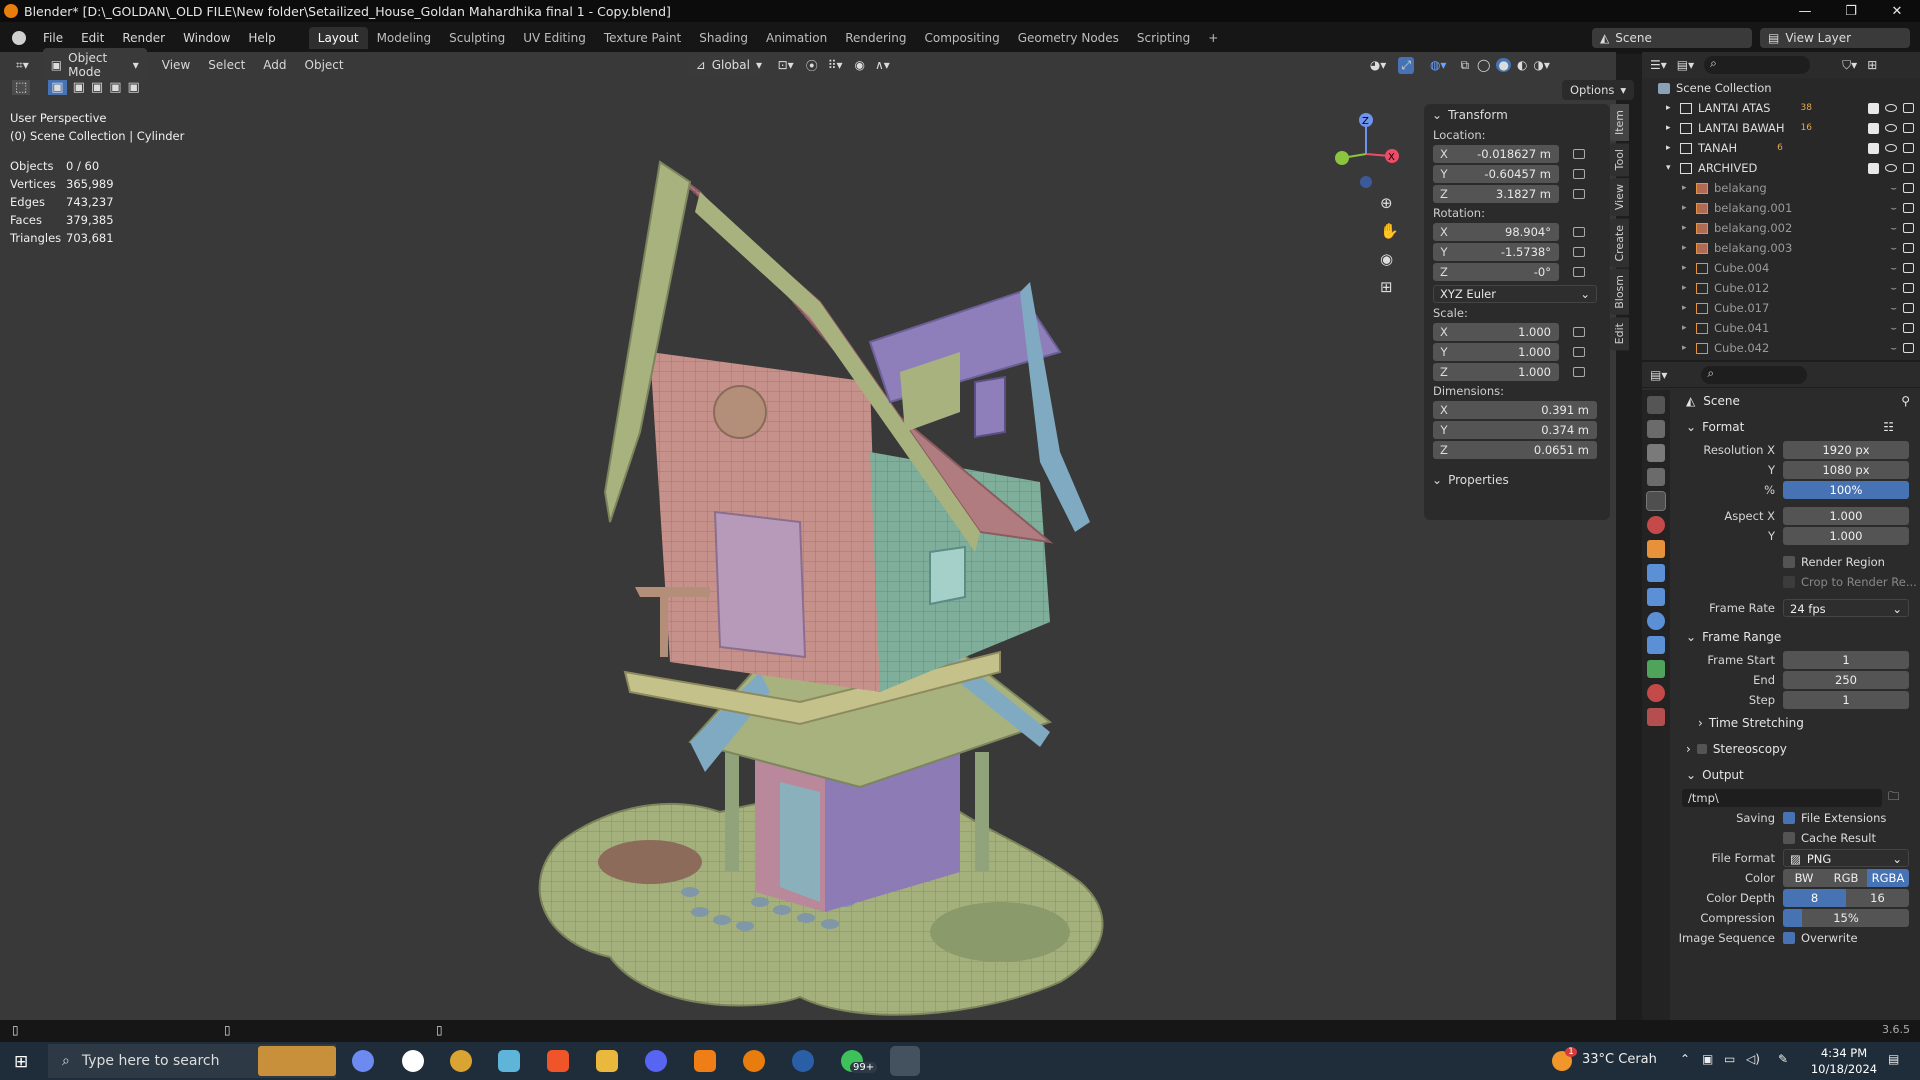  Describe the element at coordinates (115, 87) in the screenshot. I see `select-invert-icon: ▣` at that location.